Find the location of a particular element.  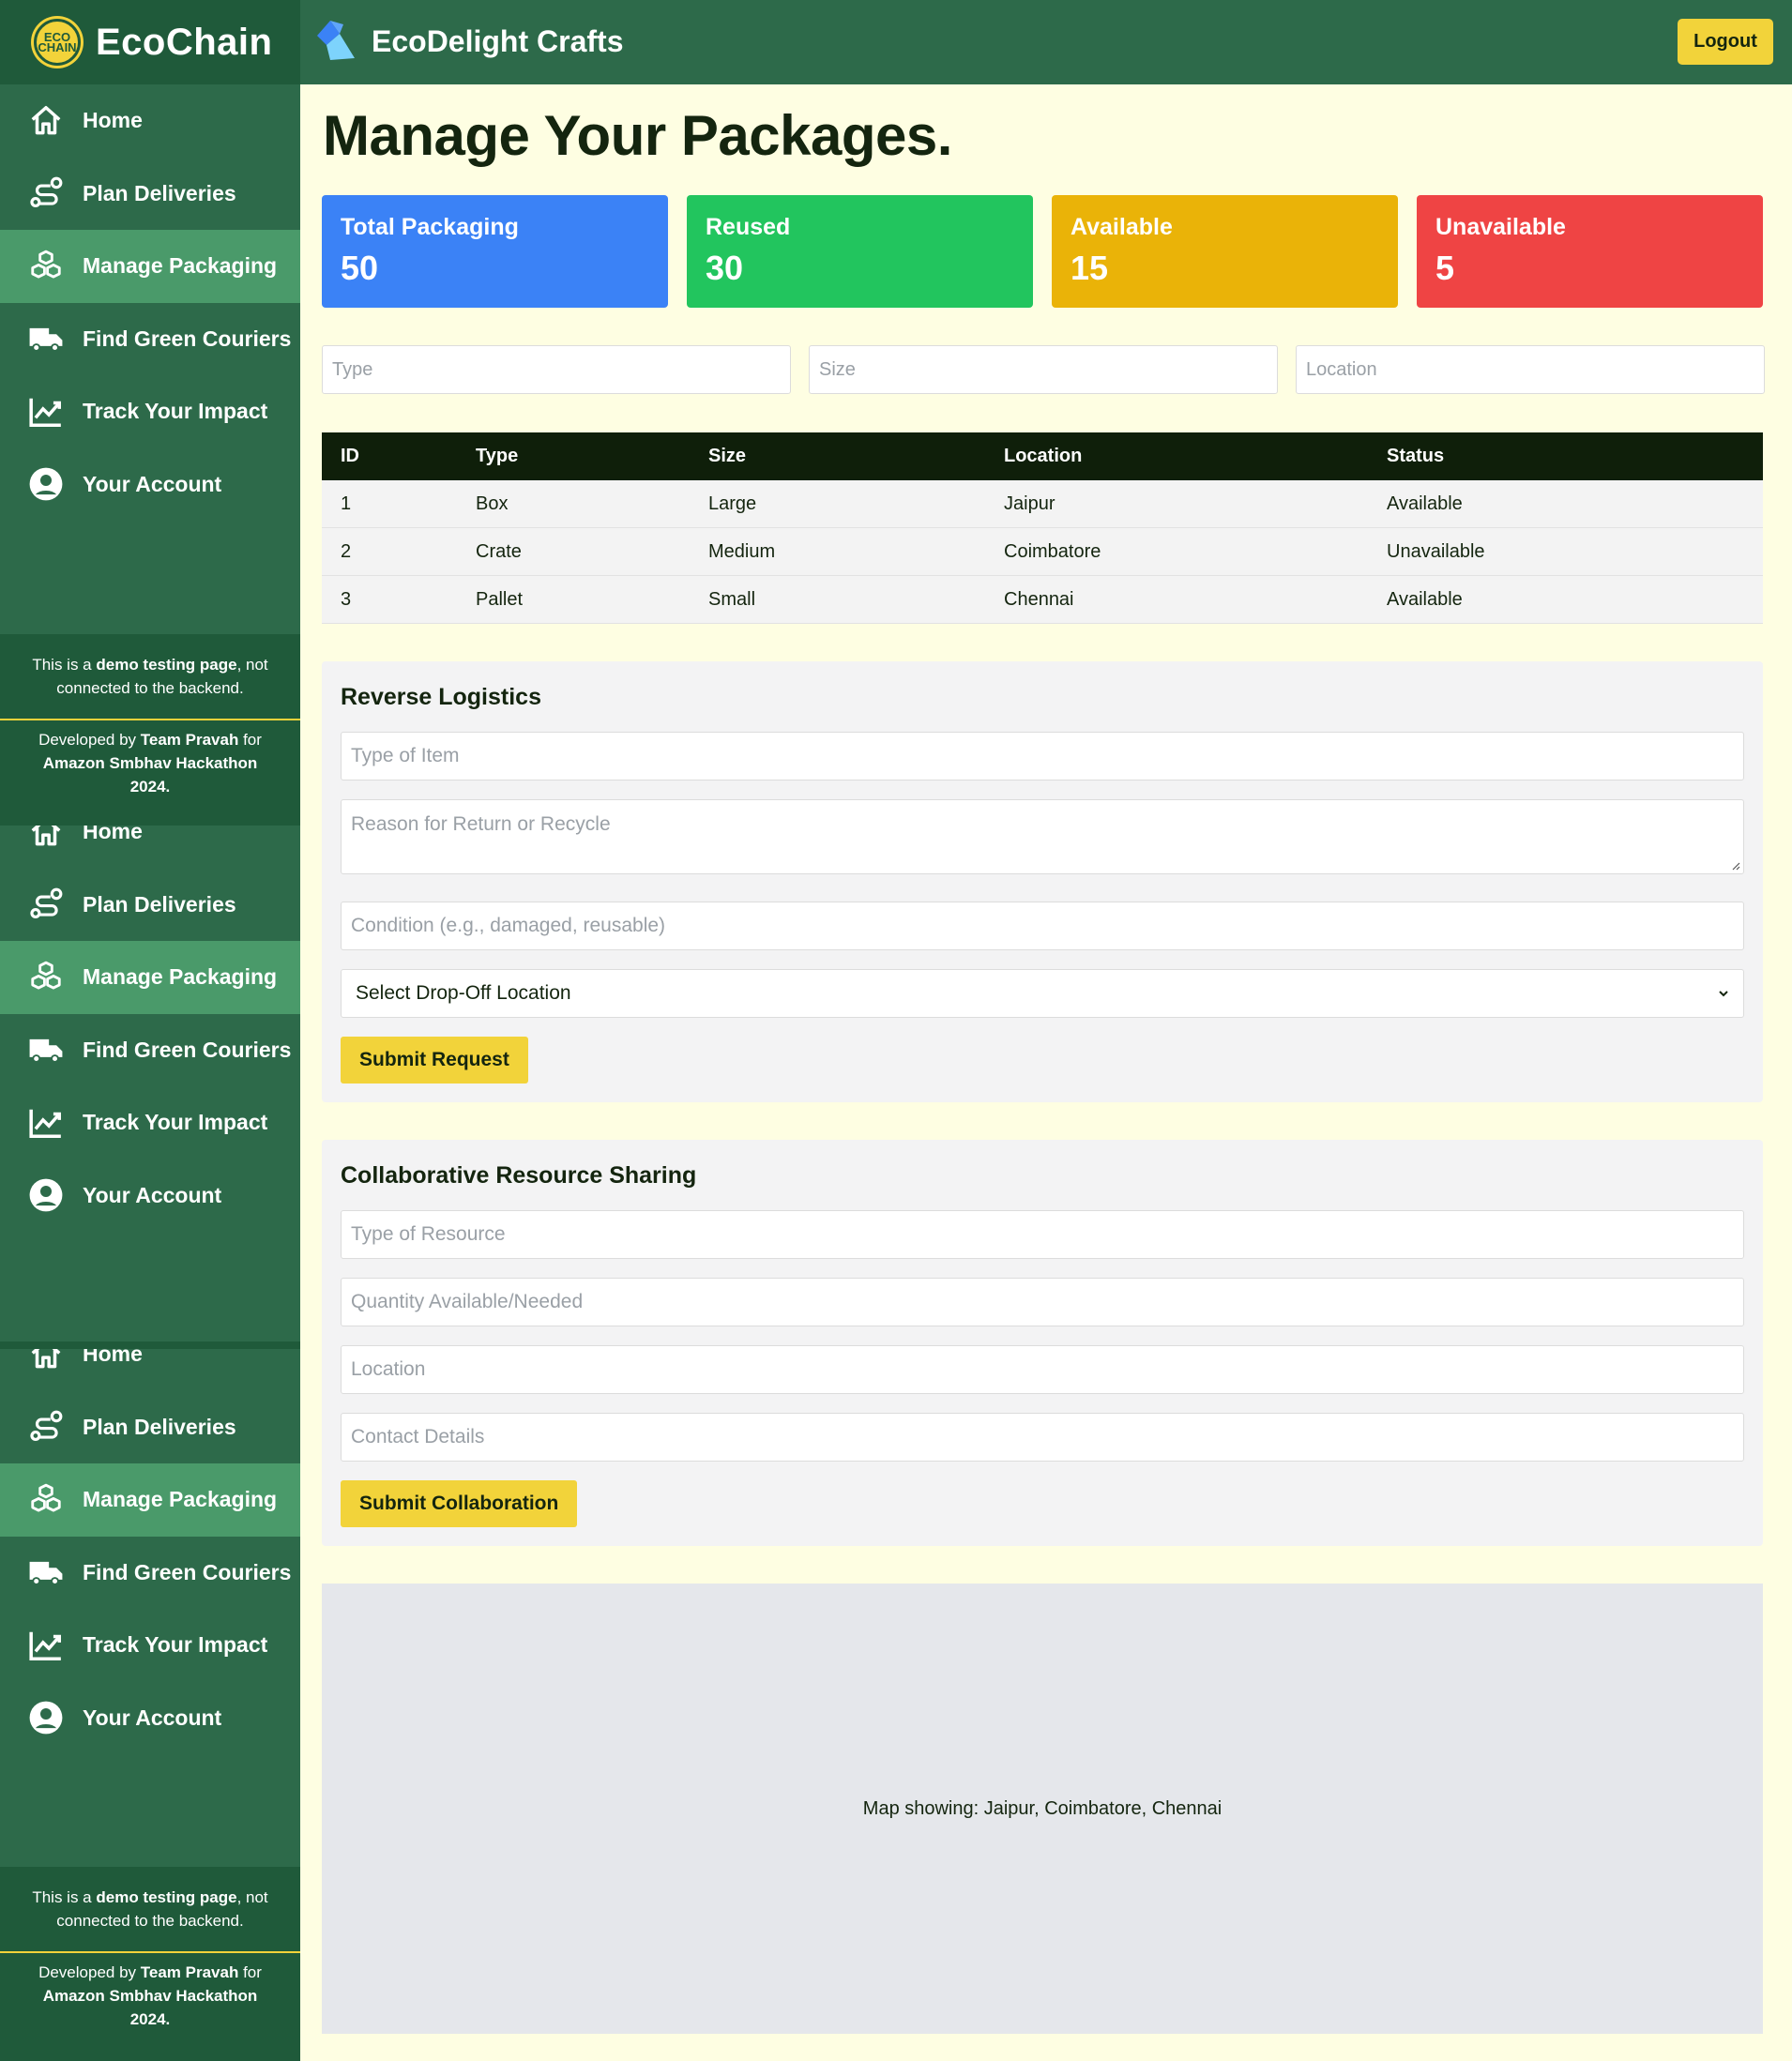

home-icon is located at coordinates (46, 836).